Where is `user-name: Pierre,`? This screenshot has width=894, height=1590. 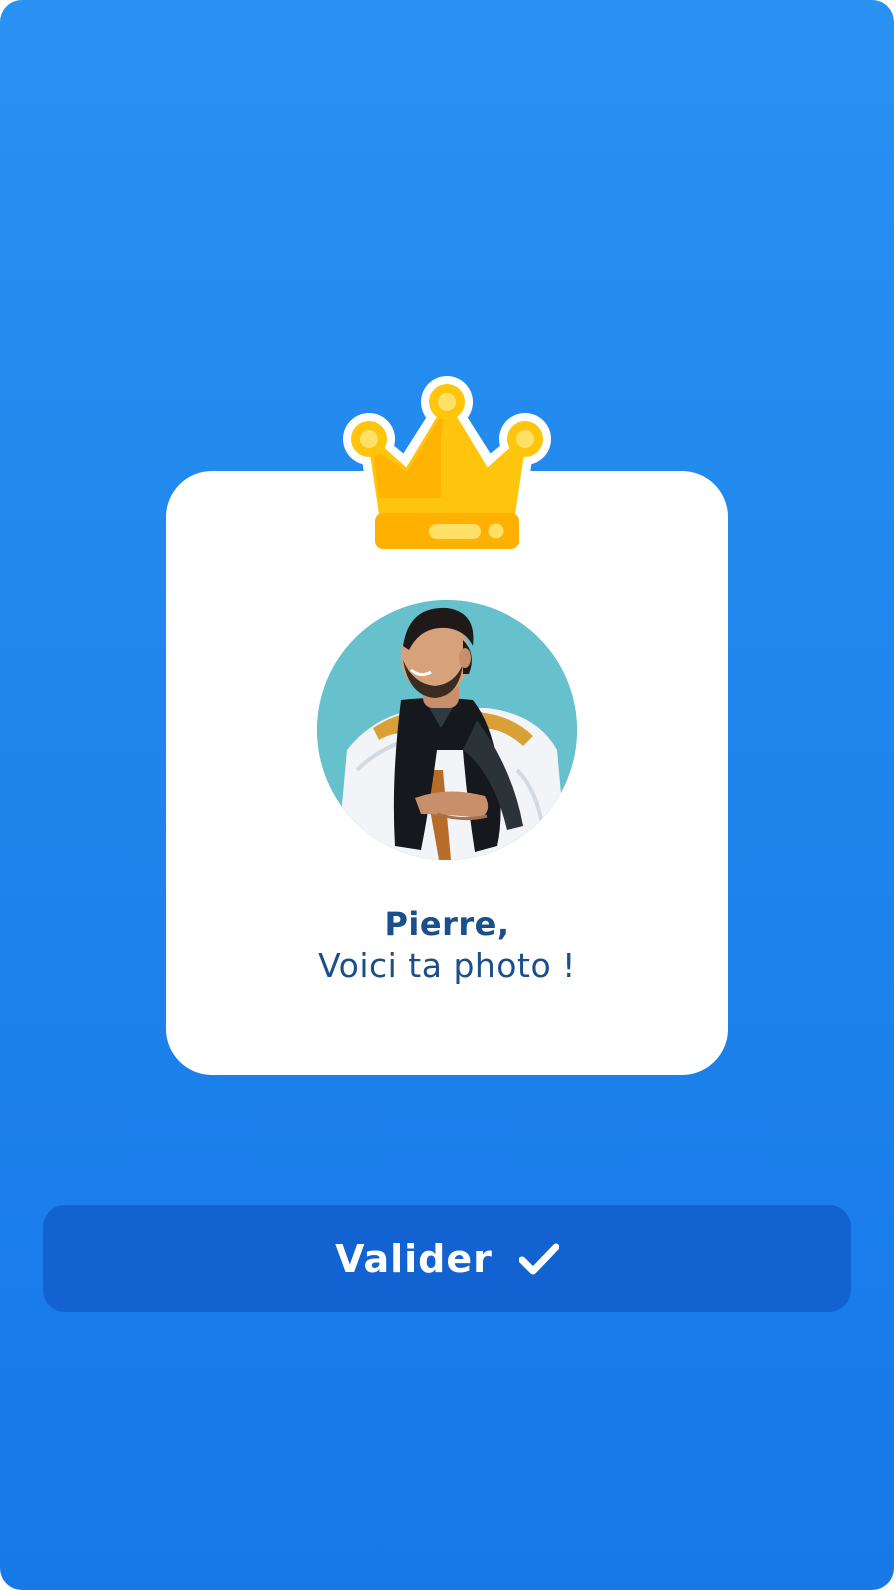 user-name: Pierre, is located at coordinates (447, 924).